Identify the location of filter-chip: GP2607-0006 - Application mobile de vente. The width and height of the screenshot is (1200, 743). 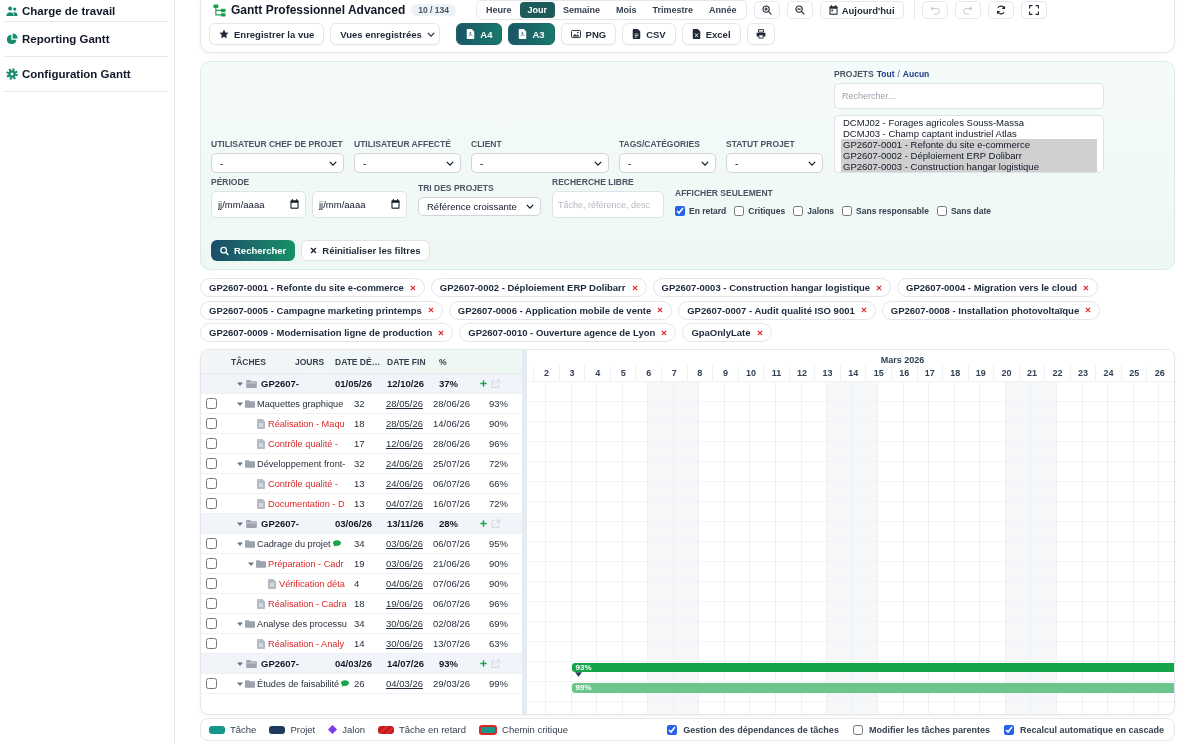
(560, 310).